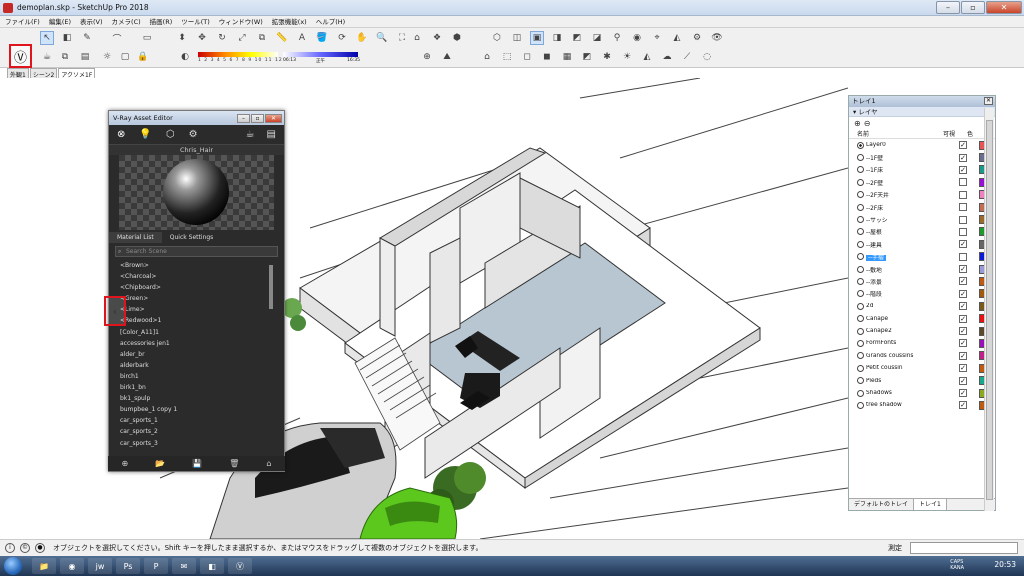 The image size is (1024, 576). Describe the element at coordinates (202, 320) in the screenshot. I see `material-item: <Redwood>1` at that location.